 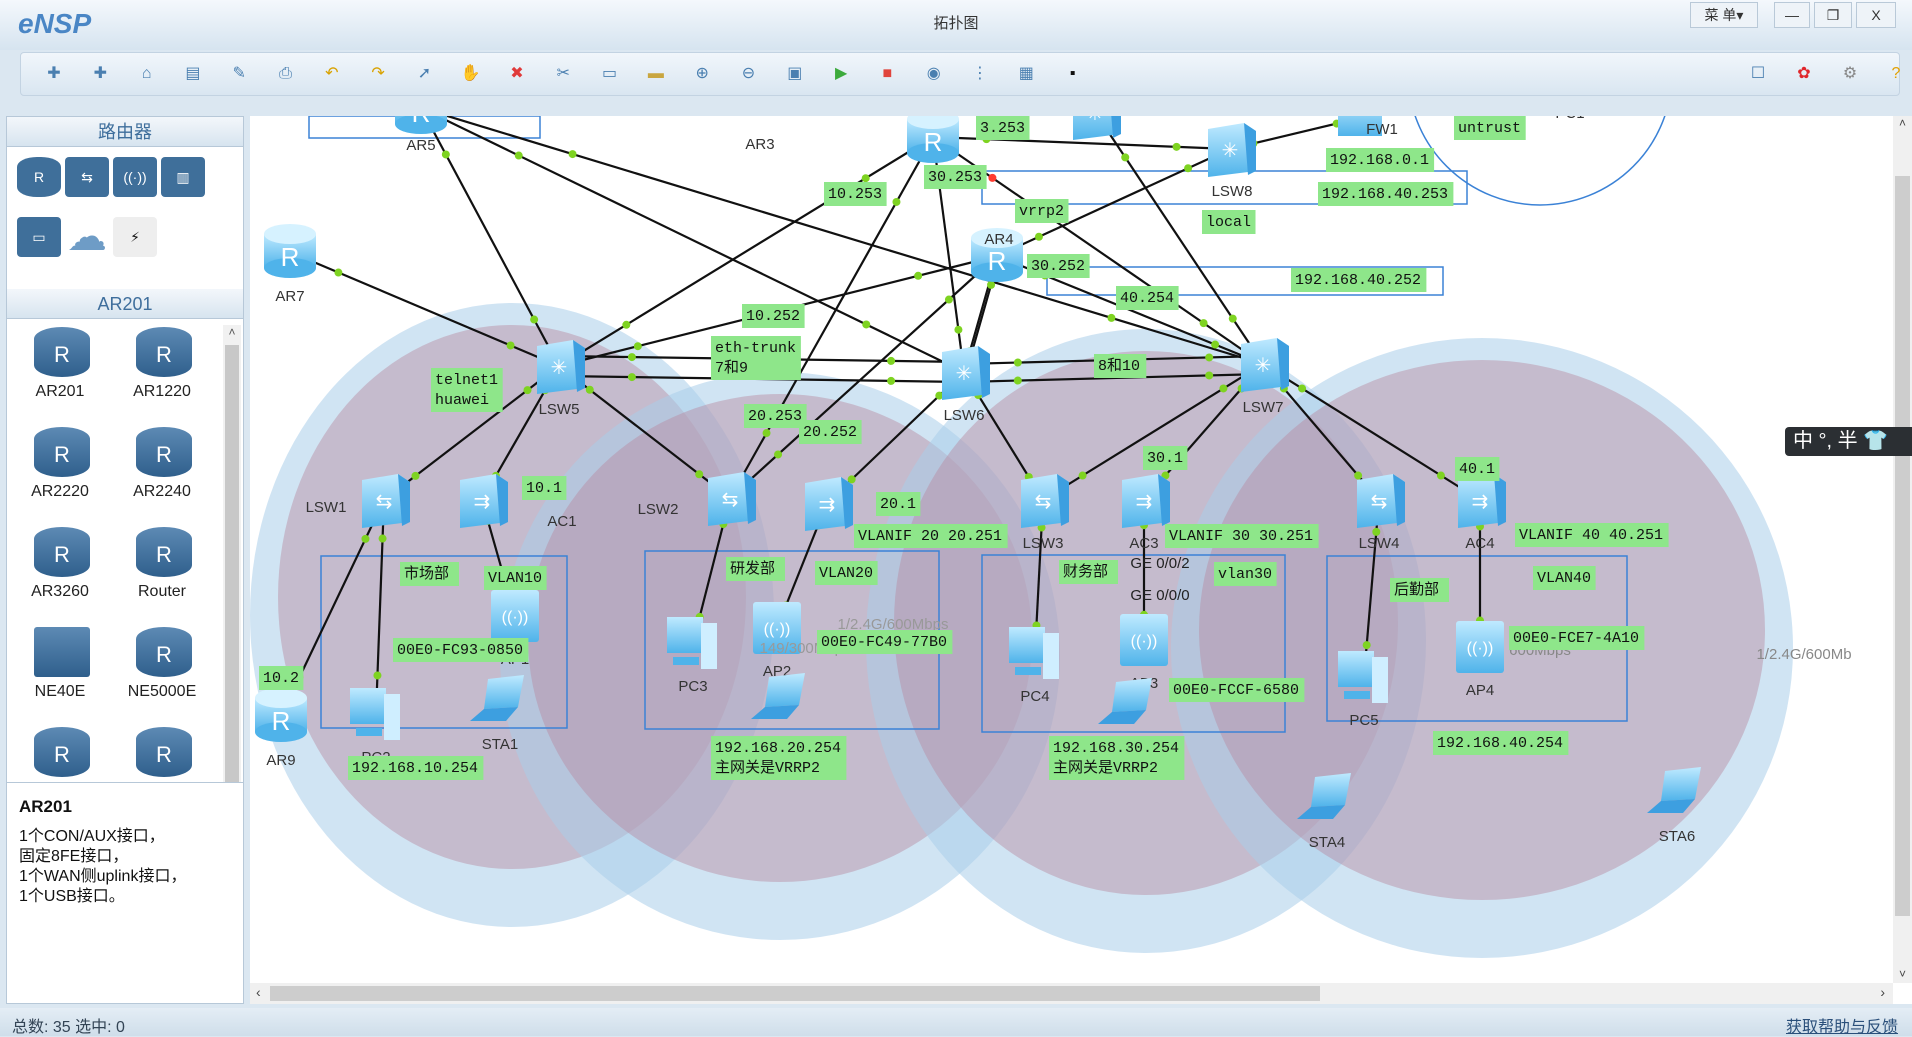 What do you see at coordinates (887, 74) in the screenshot?
I see `stop-all-icon: ■` at bounding box center [887, 74].